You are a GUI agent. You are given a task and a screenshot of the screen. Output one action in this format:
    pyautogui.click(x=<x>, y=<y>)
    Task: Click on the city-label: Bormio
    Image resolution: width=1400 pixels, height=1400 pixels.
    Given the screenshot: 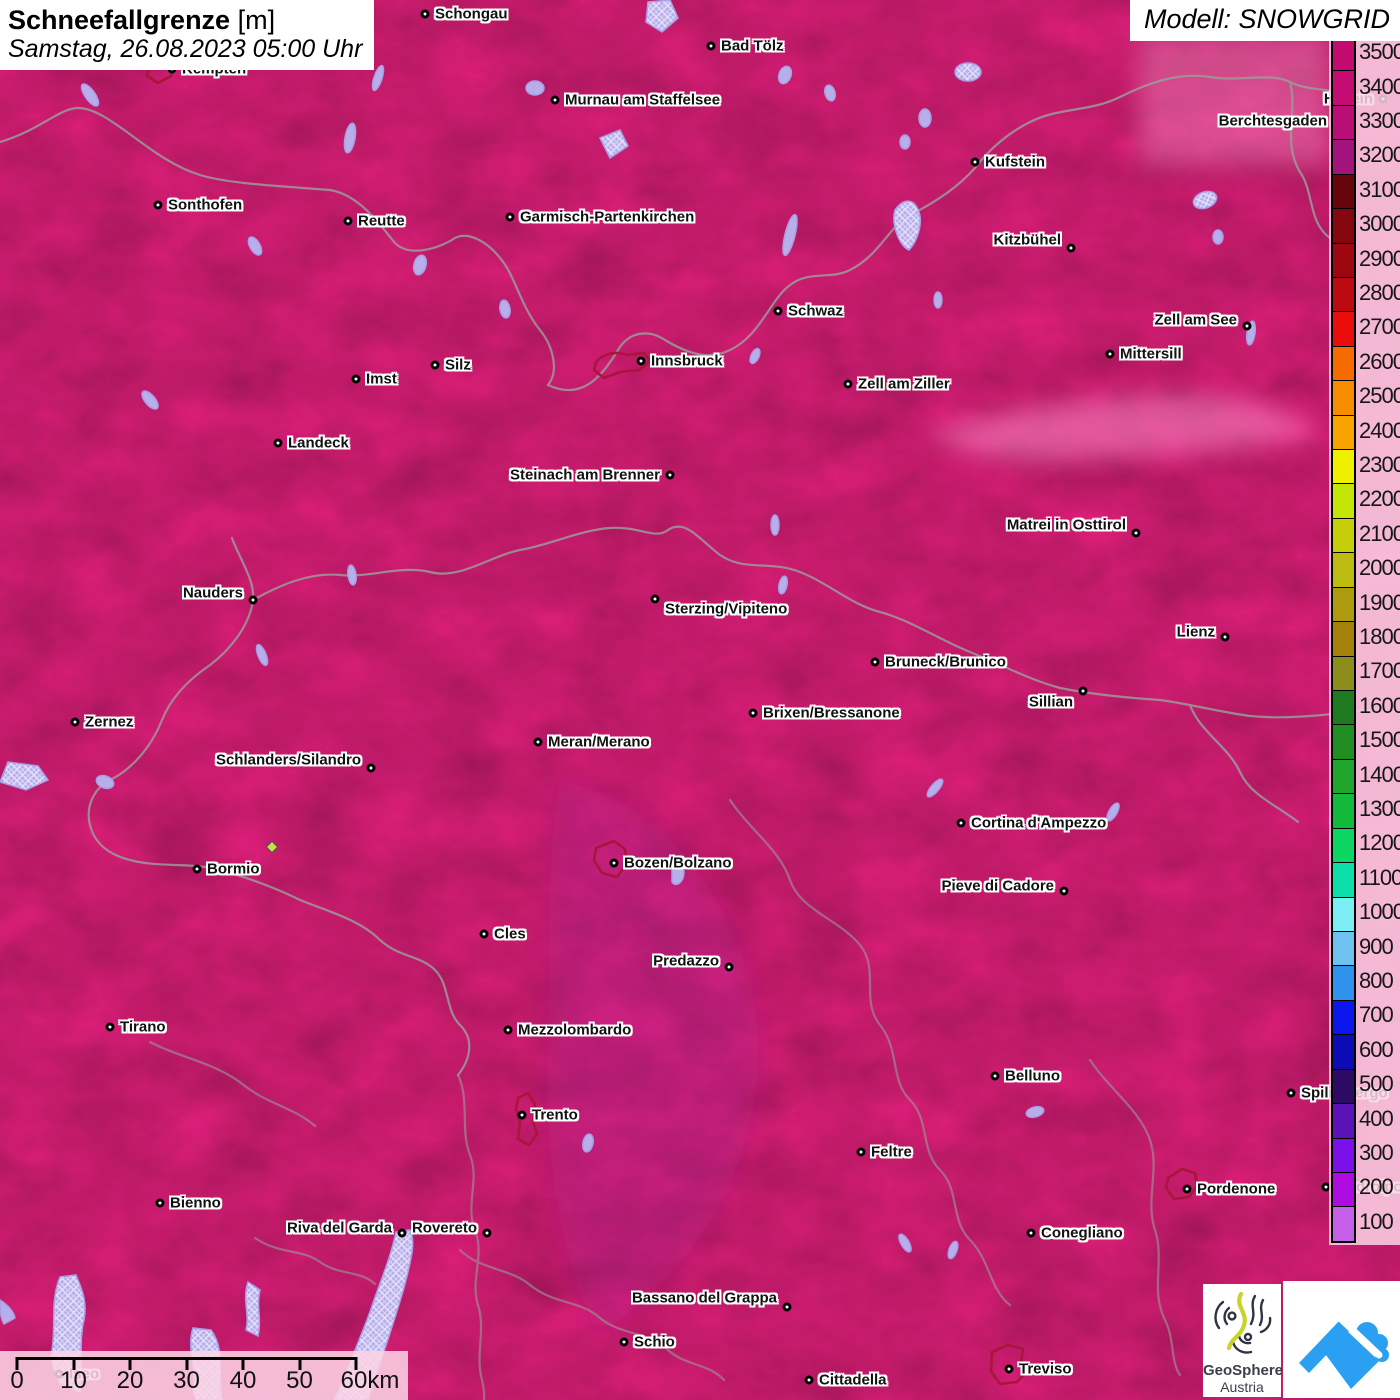 What is the action you would take?
    pyautogui.click(x=233, y=869)
    